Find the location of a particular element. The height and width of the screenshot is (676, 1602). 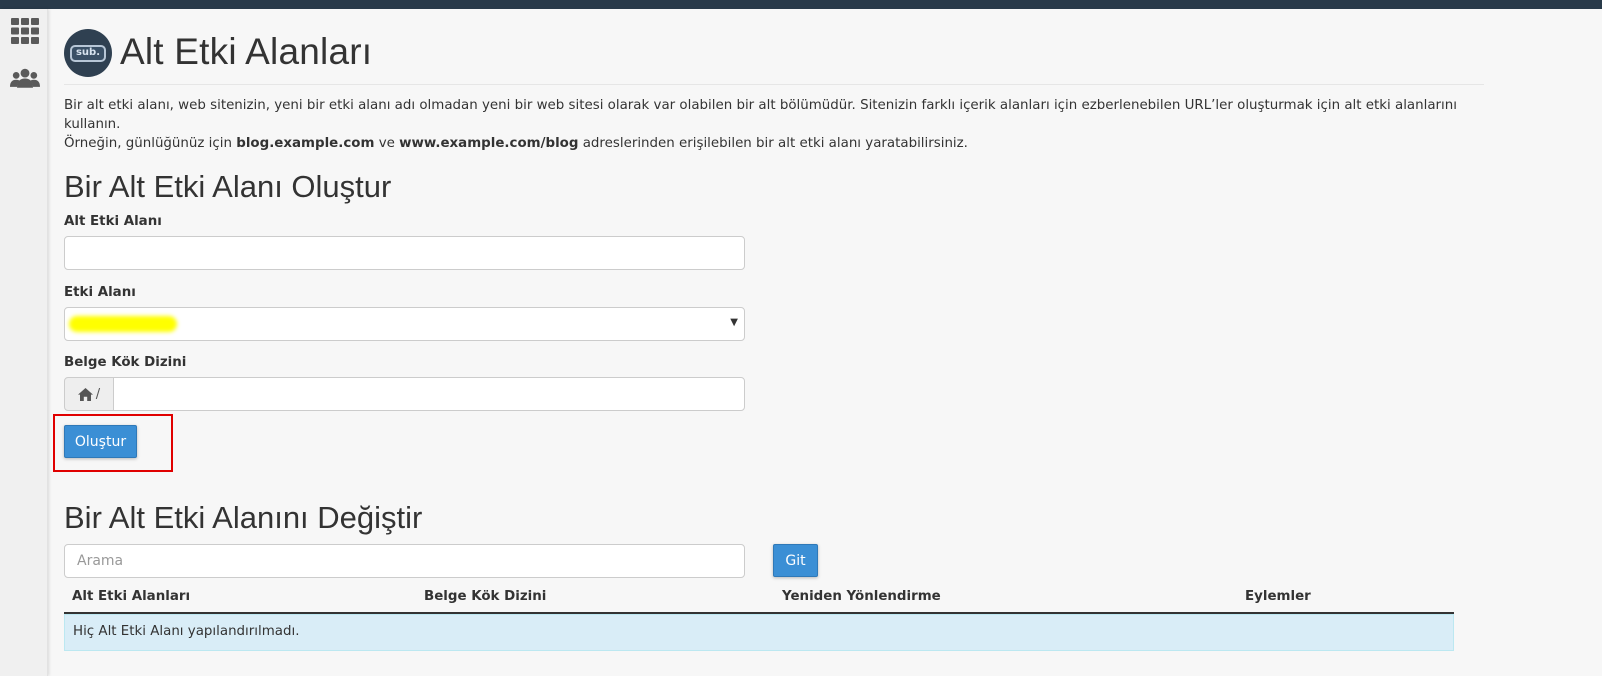

docroot-prefix-addon: / is located at coordinates (89, 394).